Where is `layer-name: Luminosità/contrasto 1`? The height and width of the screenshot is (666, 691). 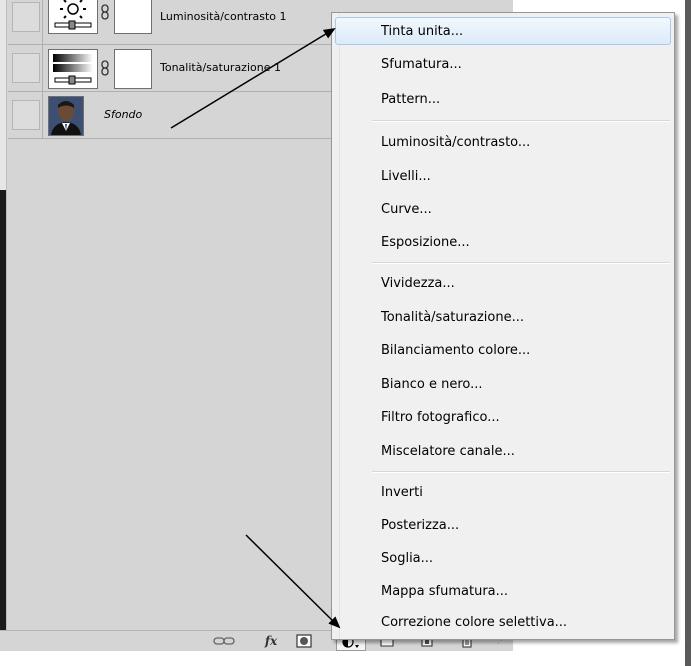
layer-name: Luminosità/contrasto 1 is located at coordinates (223, 16).